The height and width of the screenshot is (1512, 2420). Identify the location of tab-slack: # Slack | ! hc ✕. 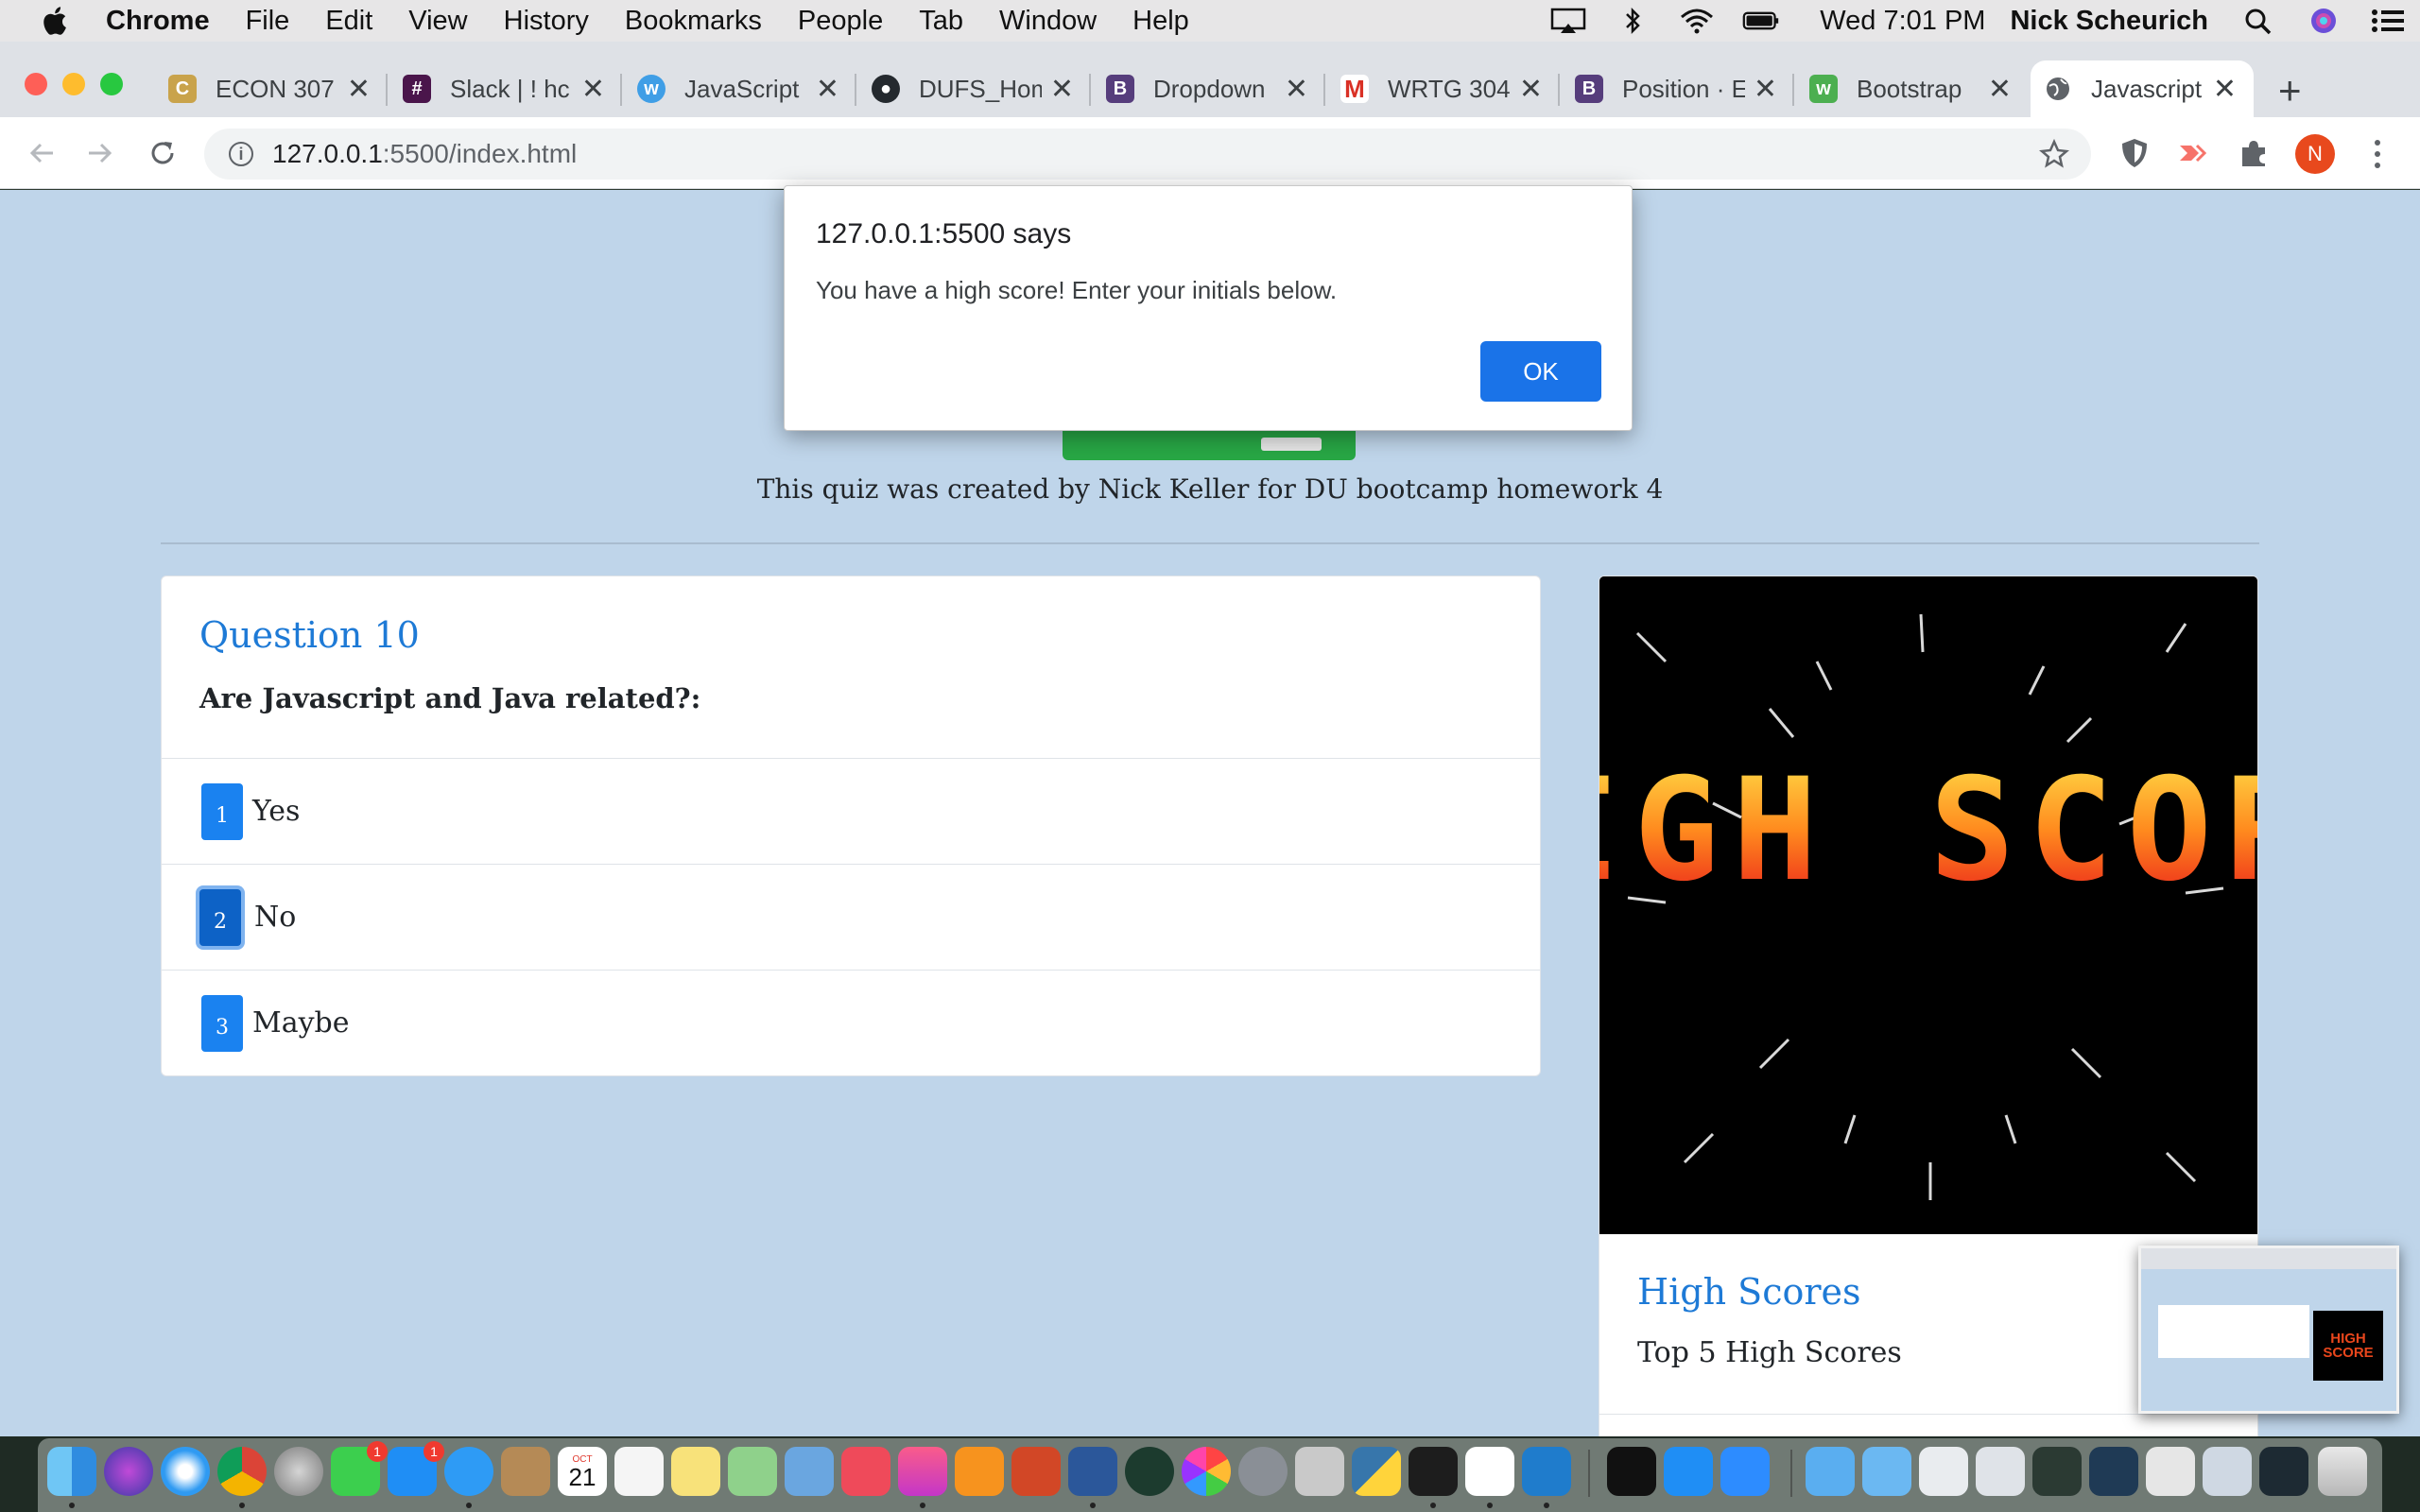
(508, 88).